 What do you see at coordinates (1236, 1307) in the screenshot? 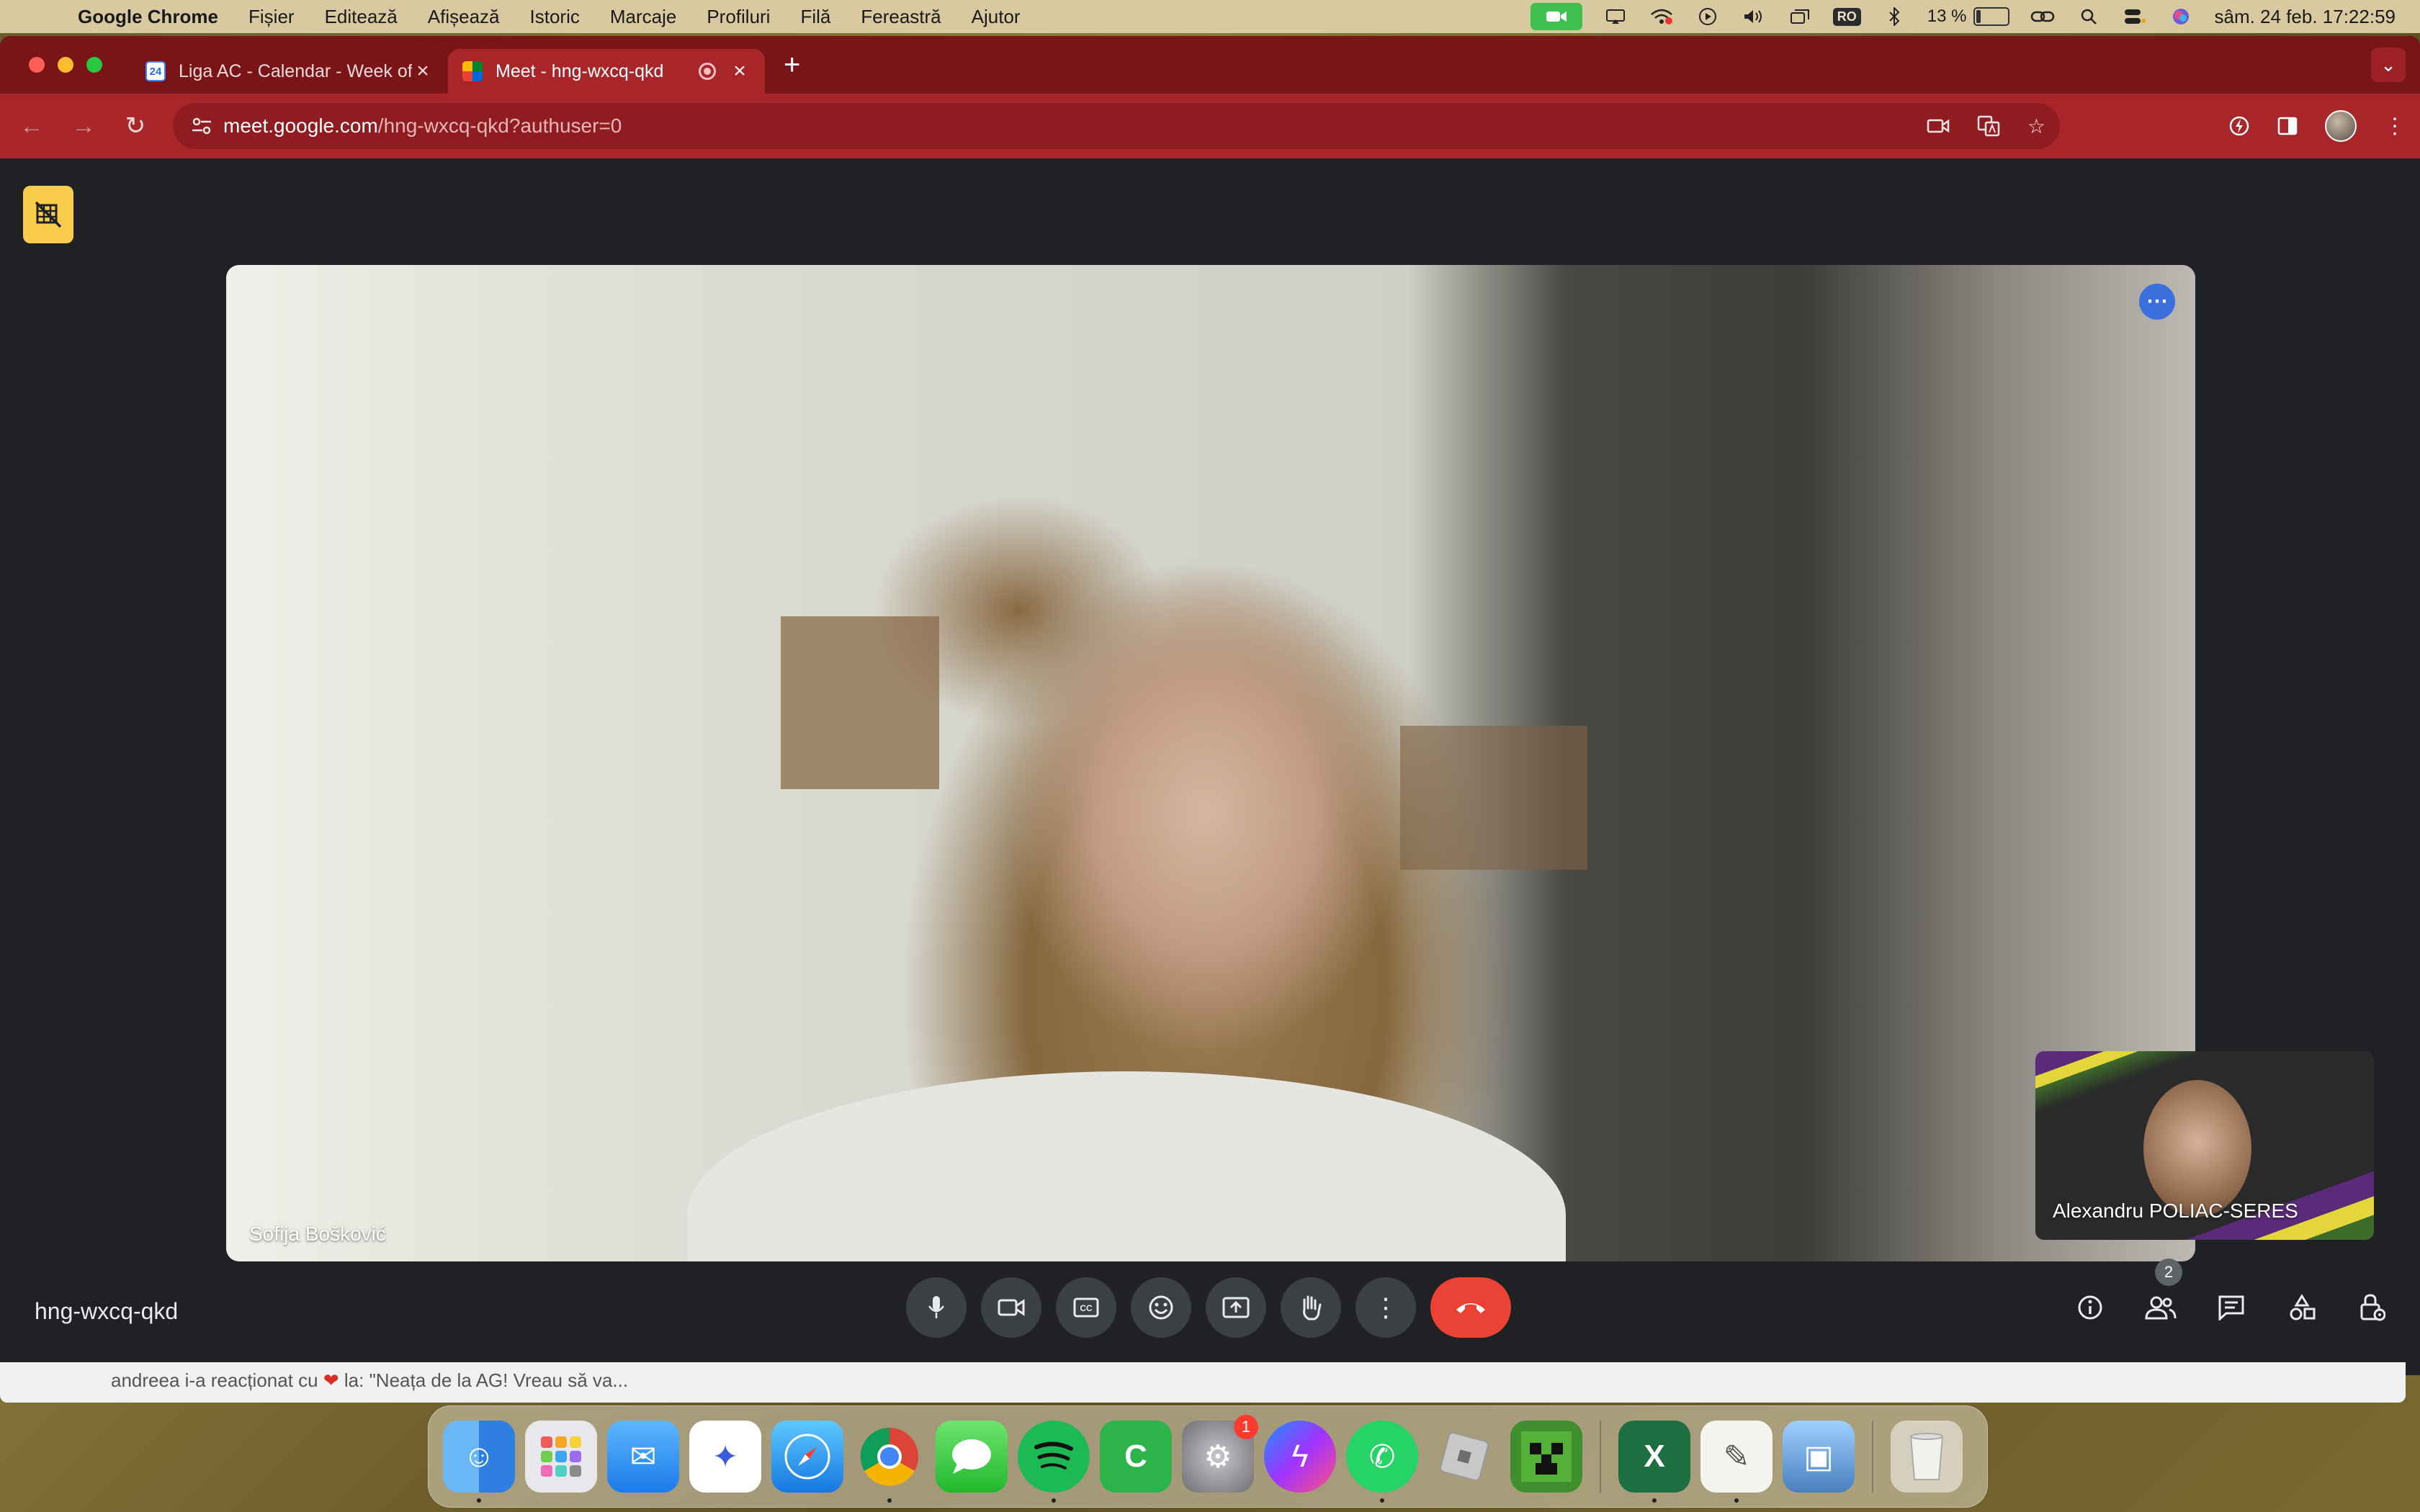
I see `present-screen-button` at bounding box center [1236, 1307].